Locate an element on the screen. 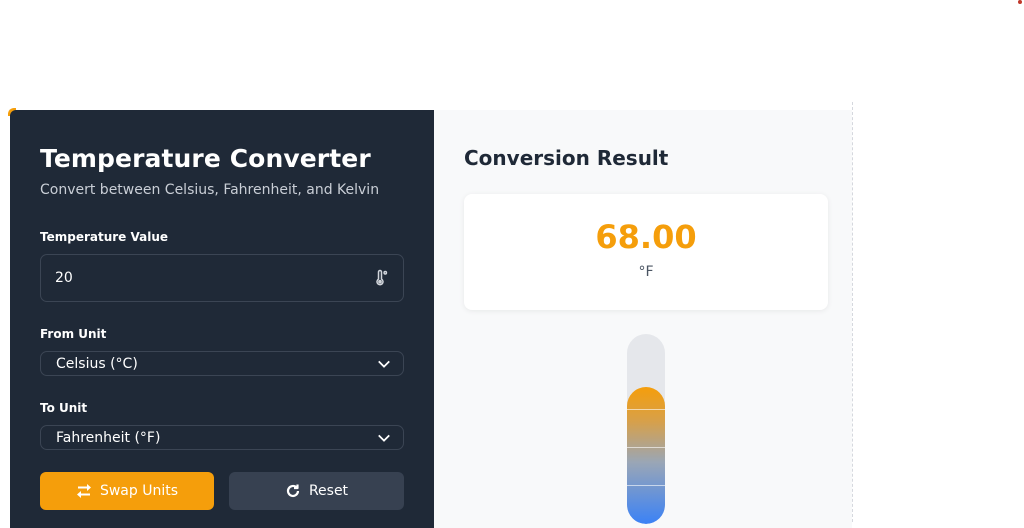 Image resolution: width=1024 pixels, height=528 pixels. dashed-edge is located at coordinates (852, 312).